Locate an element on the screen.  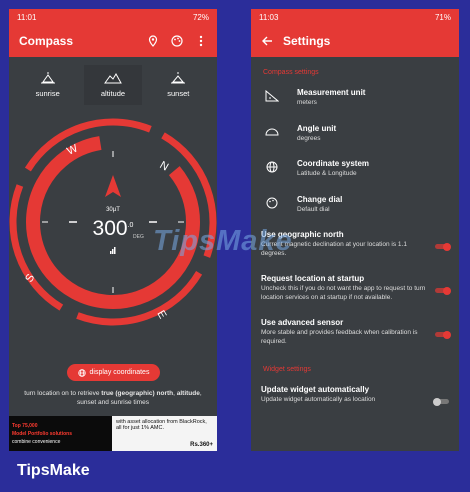
setting-name: Update widget automatically is located at coordinates (315, 389).